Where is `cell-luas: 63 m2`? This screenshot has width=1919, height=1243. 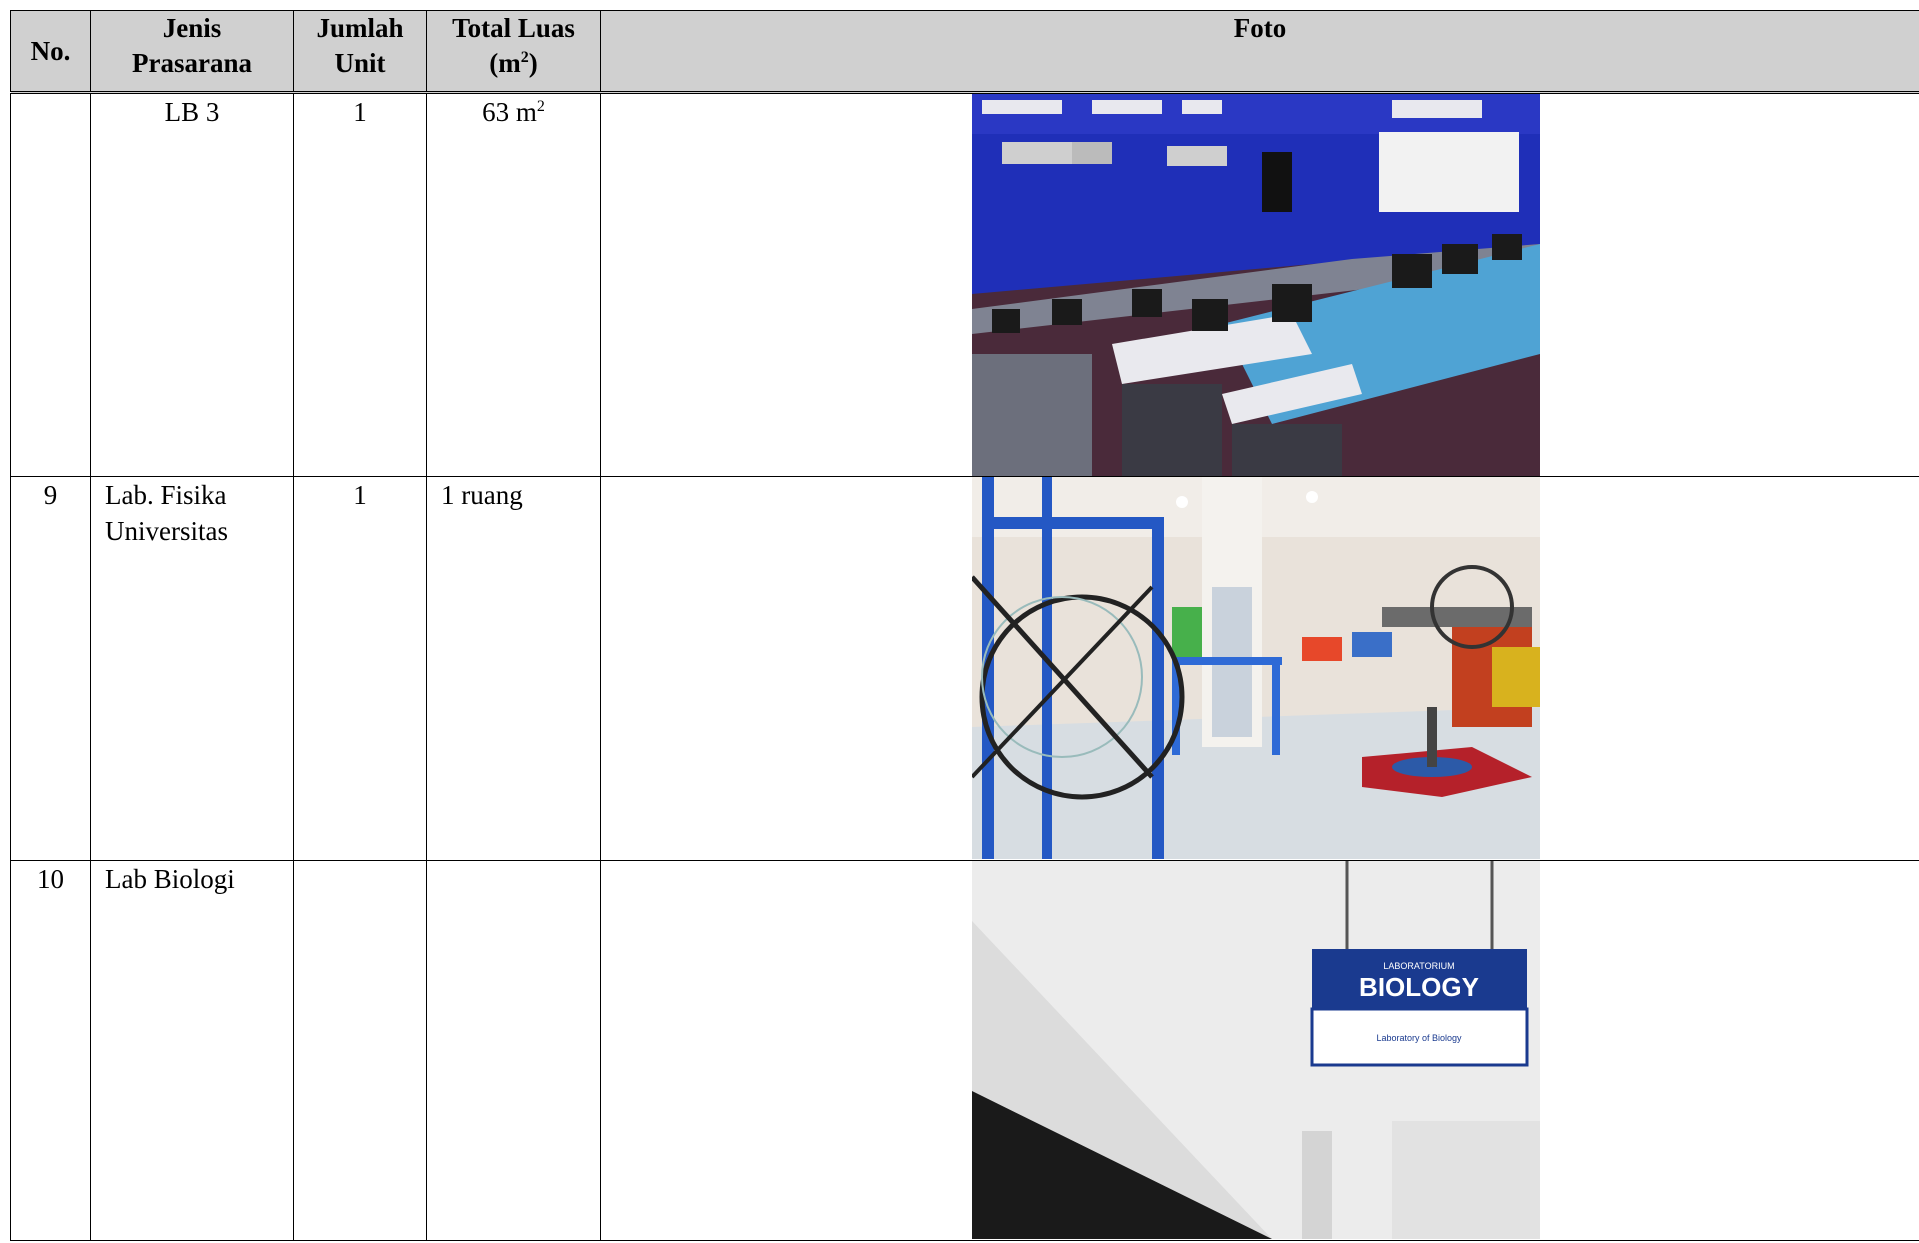 cell-luas: 63 m2 is located at coordinates (513, 284).